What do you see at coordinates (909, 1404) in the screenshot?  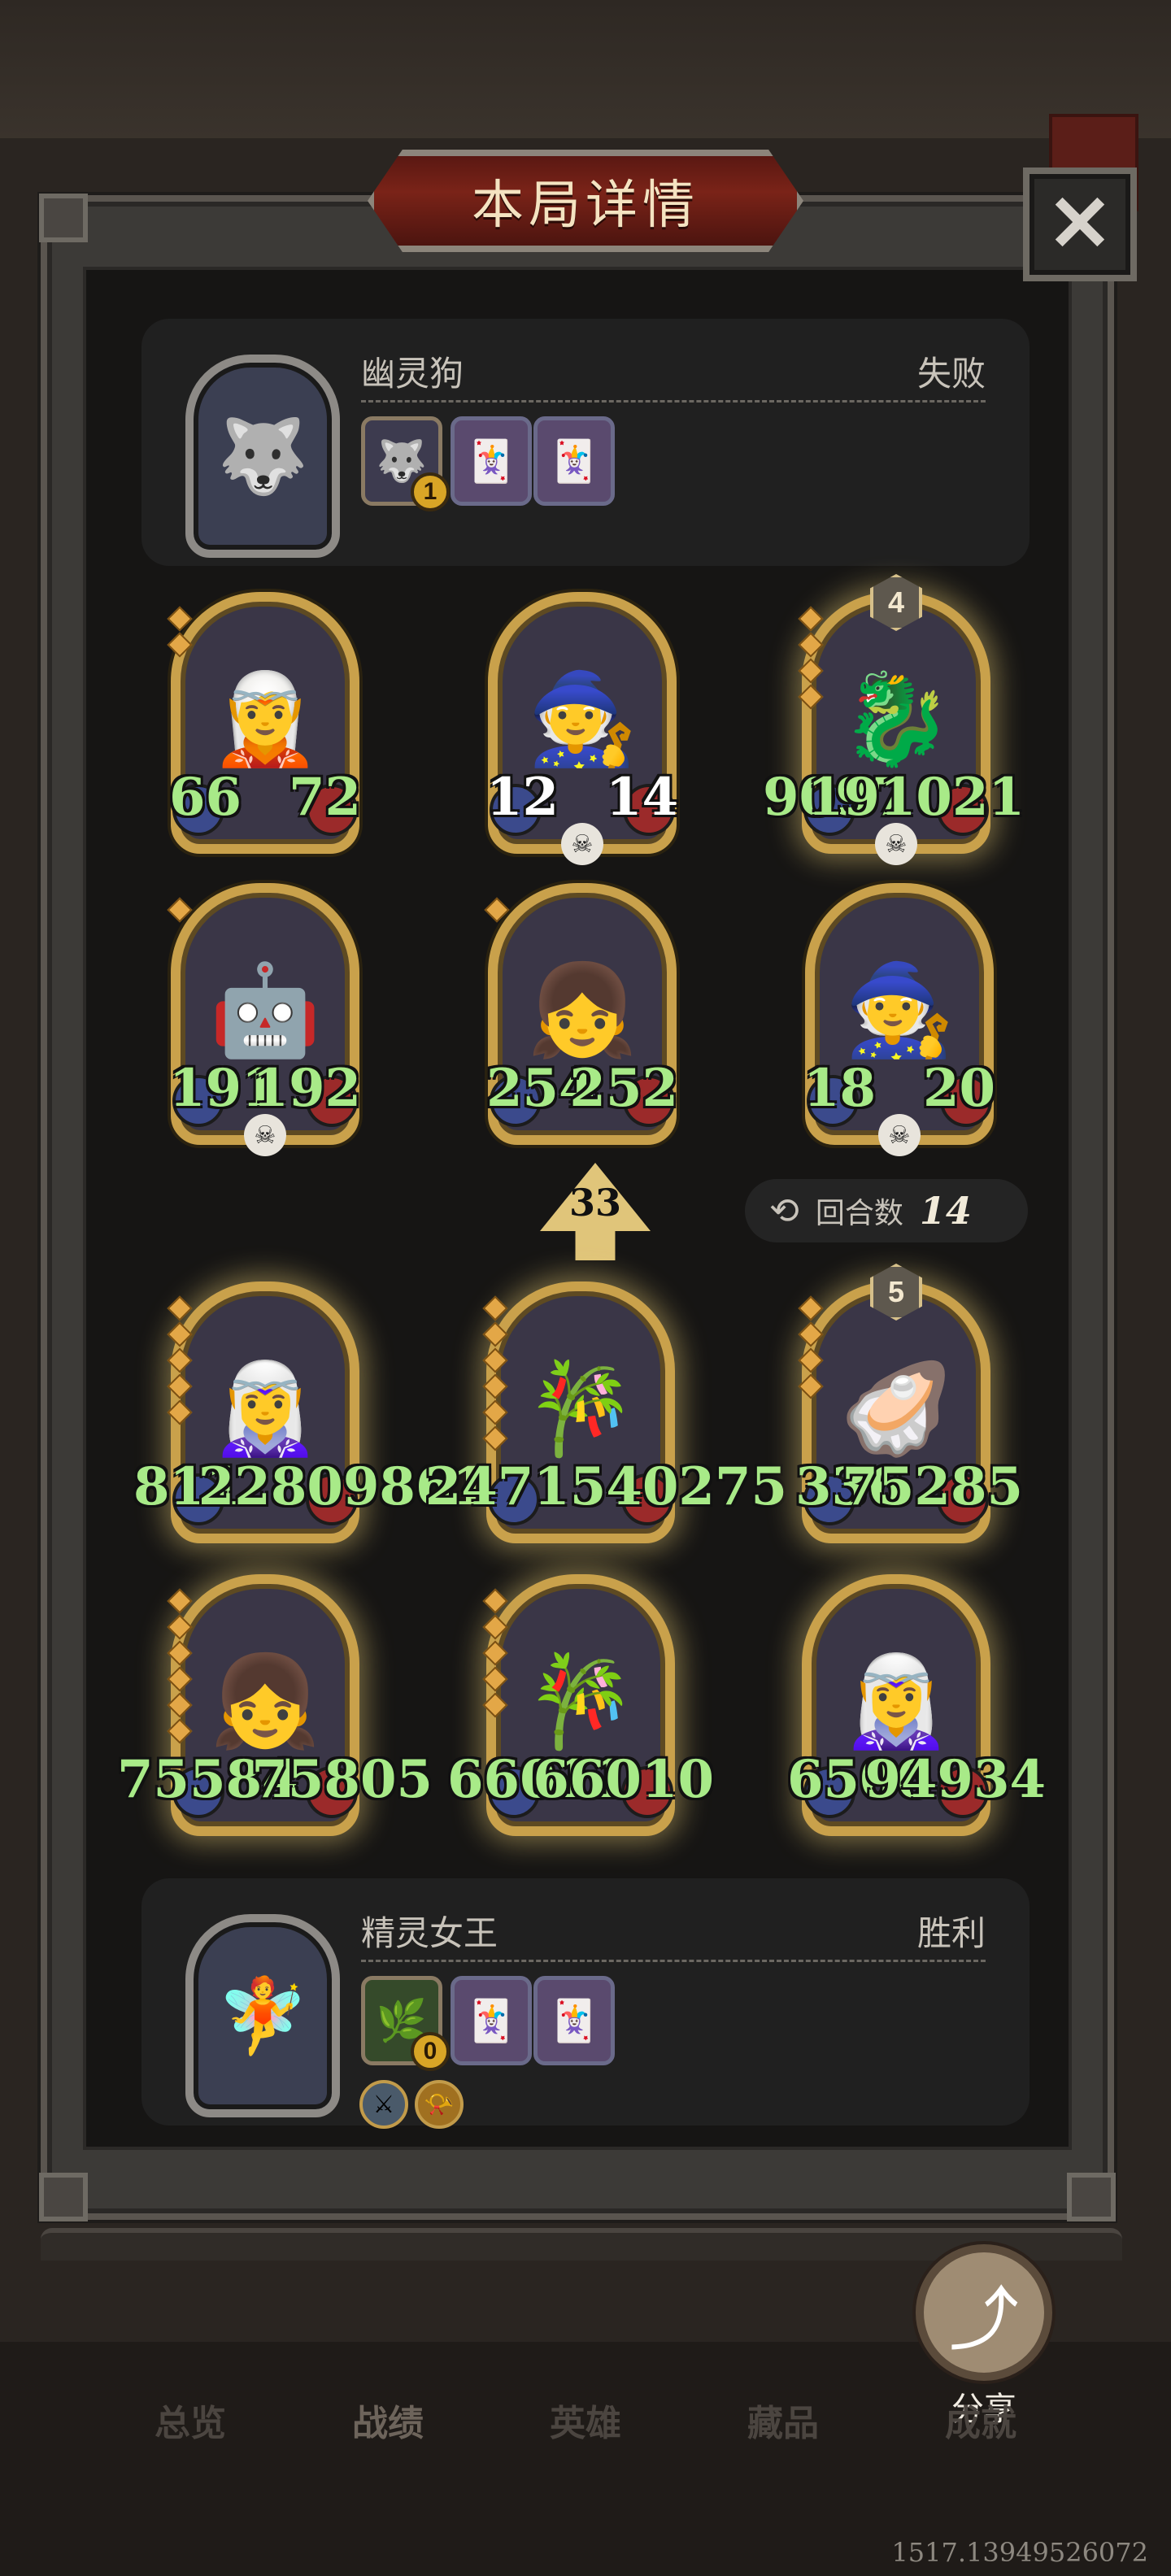 I see `minion-card: 5 🦪 336 75285` at bounding box center [909, 1404].